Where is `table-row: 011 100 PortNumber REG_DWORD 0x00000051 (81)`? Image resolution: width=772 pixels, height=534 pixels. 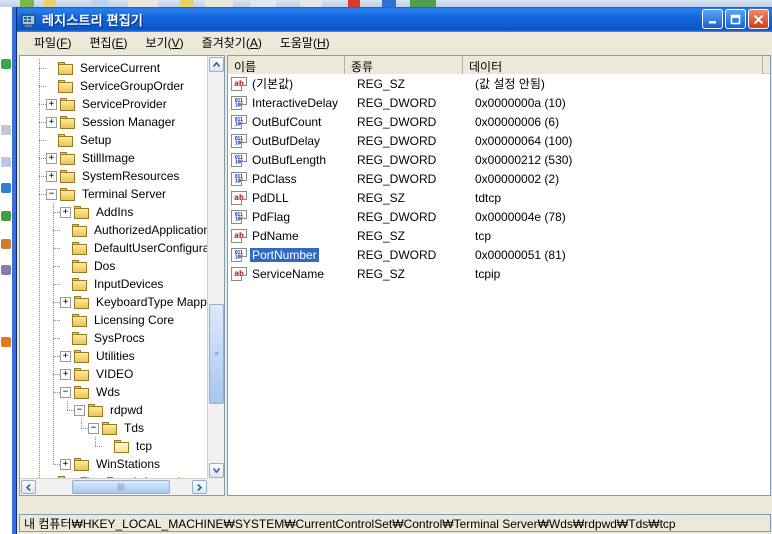
table-row: 011 100 PortNumber REG_DWORD 0x00000051 (81) is located at coordinates (499, 254).